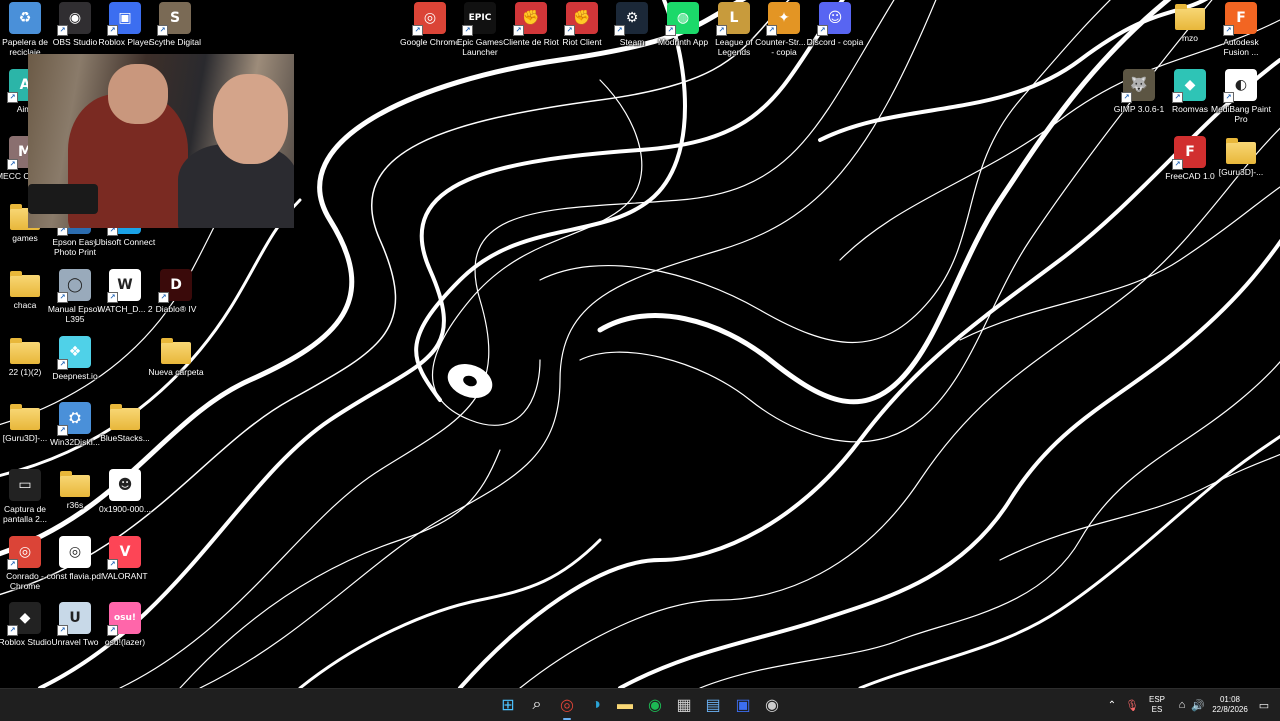  I want to click on region-label: ES, so click(1157, 709).